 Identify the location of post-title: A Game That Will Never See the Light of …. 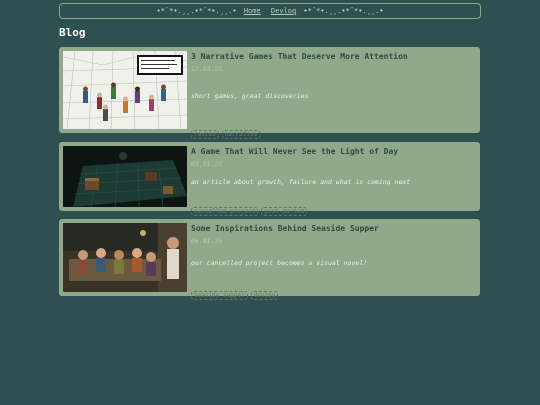
(294, 151).